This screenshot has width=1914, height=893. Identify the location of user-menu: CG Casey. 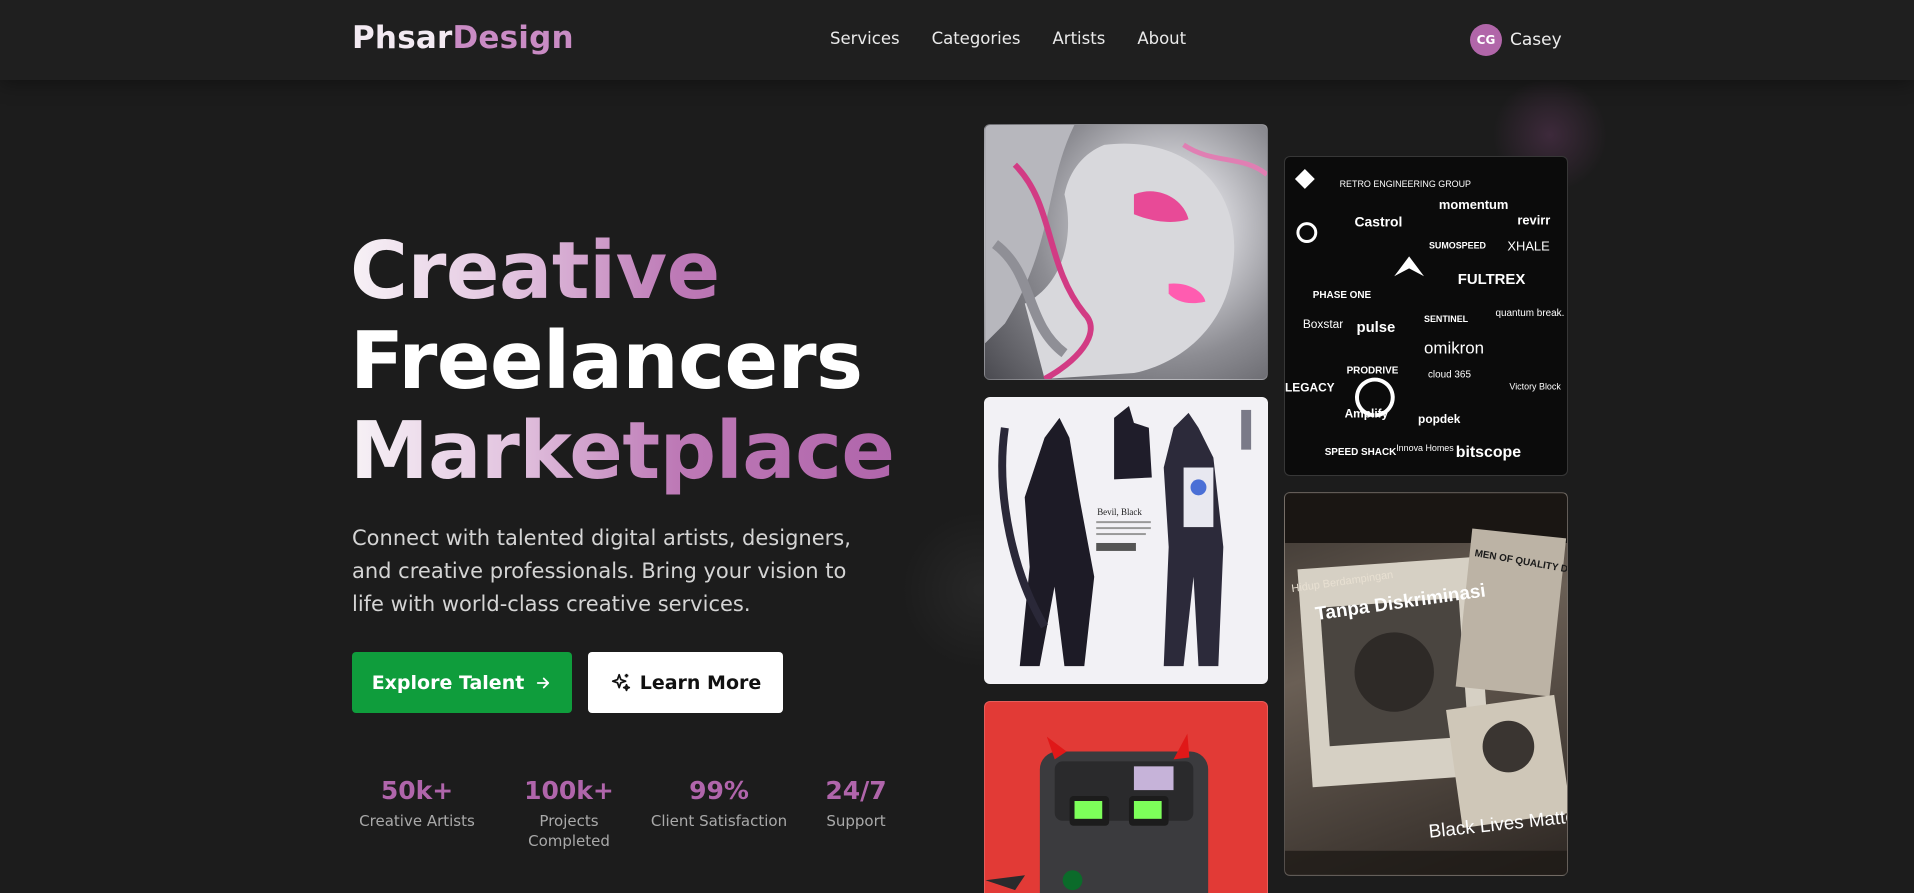
(1516, 40).